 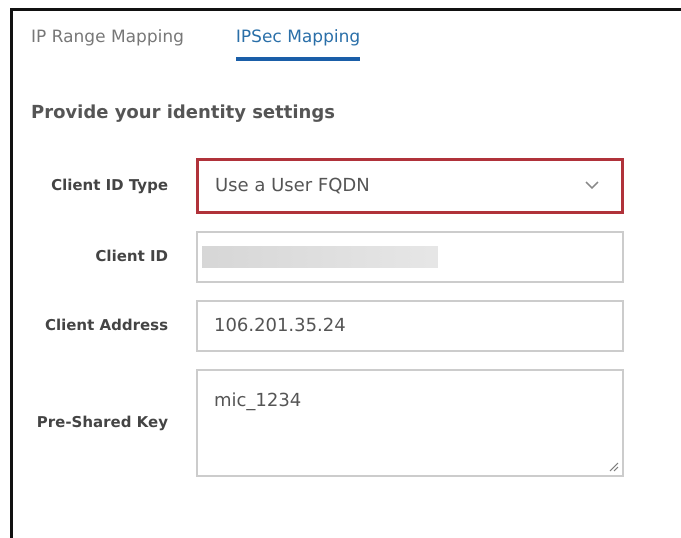 I want to click on field-label: Client ID, so click(x=131, y=257).